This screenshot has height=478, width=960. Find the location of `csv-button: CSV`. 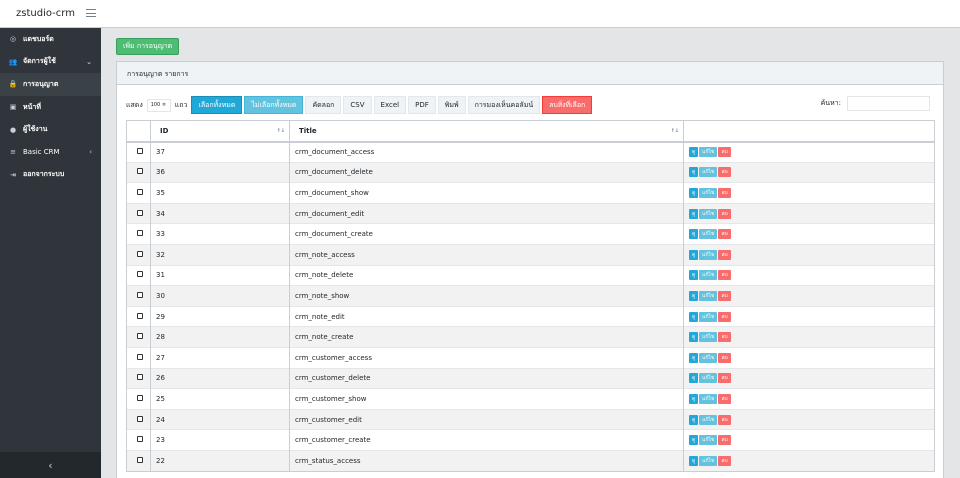

csv-button: CSV is located at coordinates (357, 105).